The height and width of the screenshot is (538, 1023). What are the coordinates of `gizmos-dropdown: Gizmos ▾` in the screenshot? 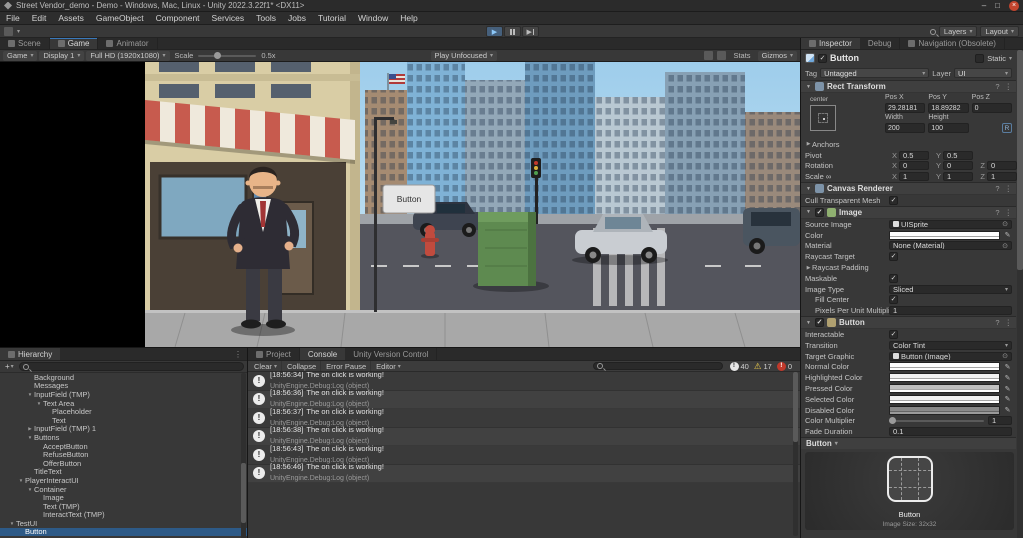 It's located at (777, 55).